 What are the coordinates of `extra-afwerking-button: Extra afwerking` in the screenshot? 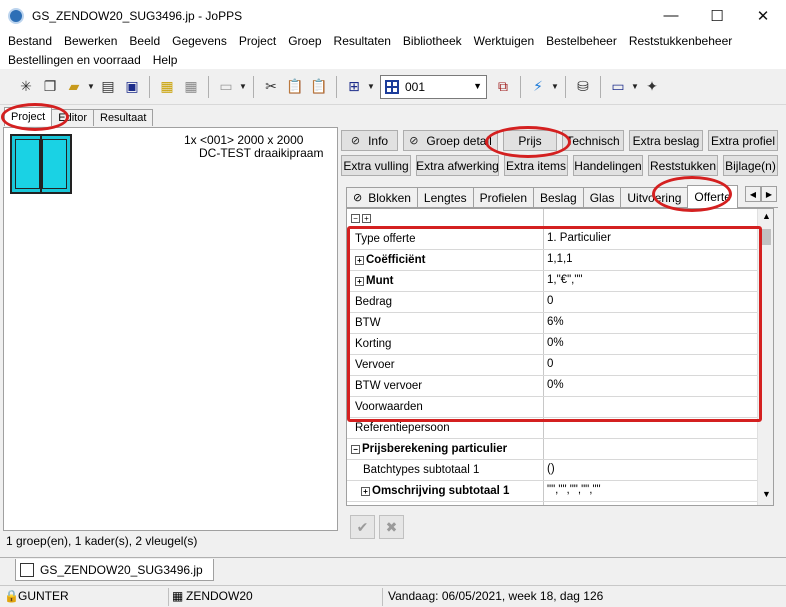 It's located at (457, 165).